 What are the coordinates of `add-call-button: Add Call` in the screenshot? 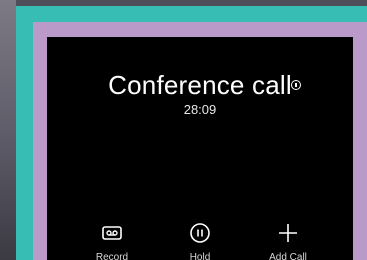 It's located at (288, 238).